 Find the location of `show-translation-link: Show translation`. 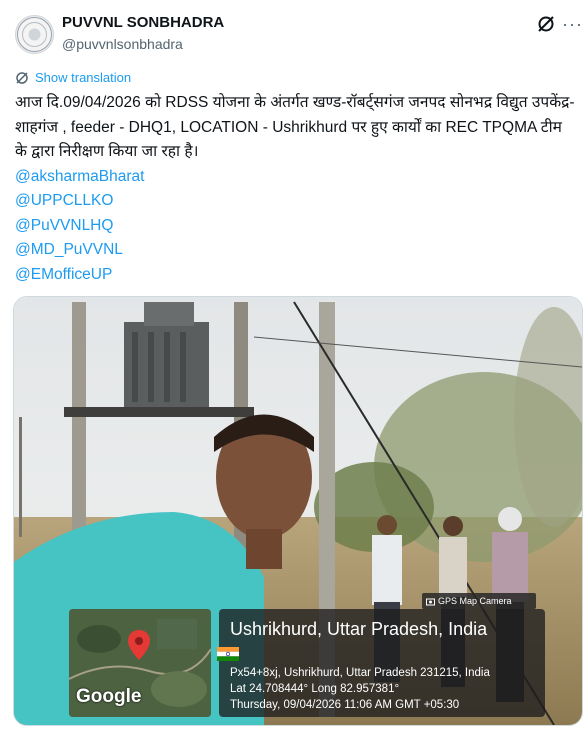

show-translation-link: Show translation is located at coordinates (73, 77).